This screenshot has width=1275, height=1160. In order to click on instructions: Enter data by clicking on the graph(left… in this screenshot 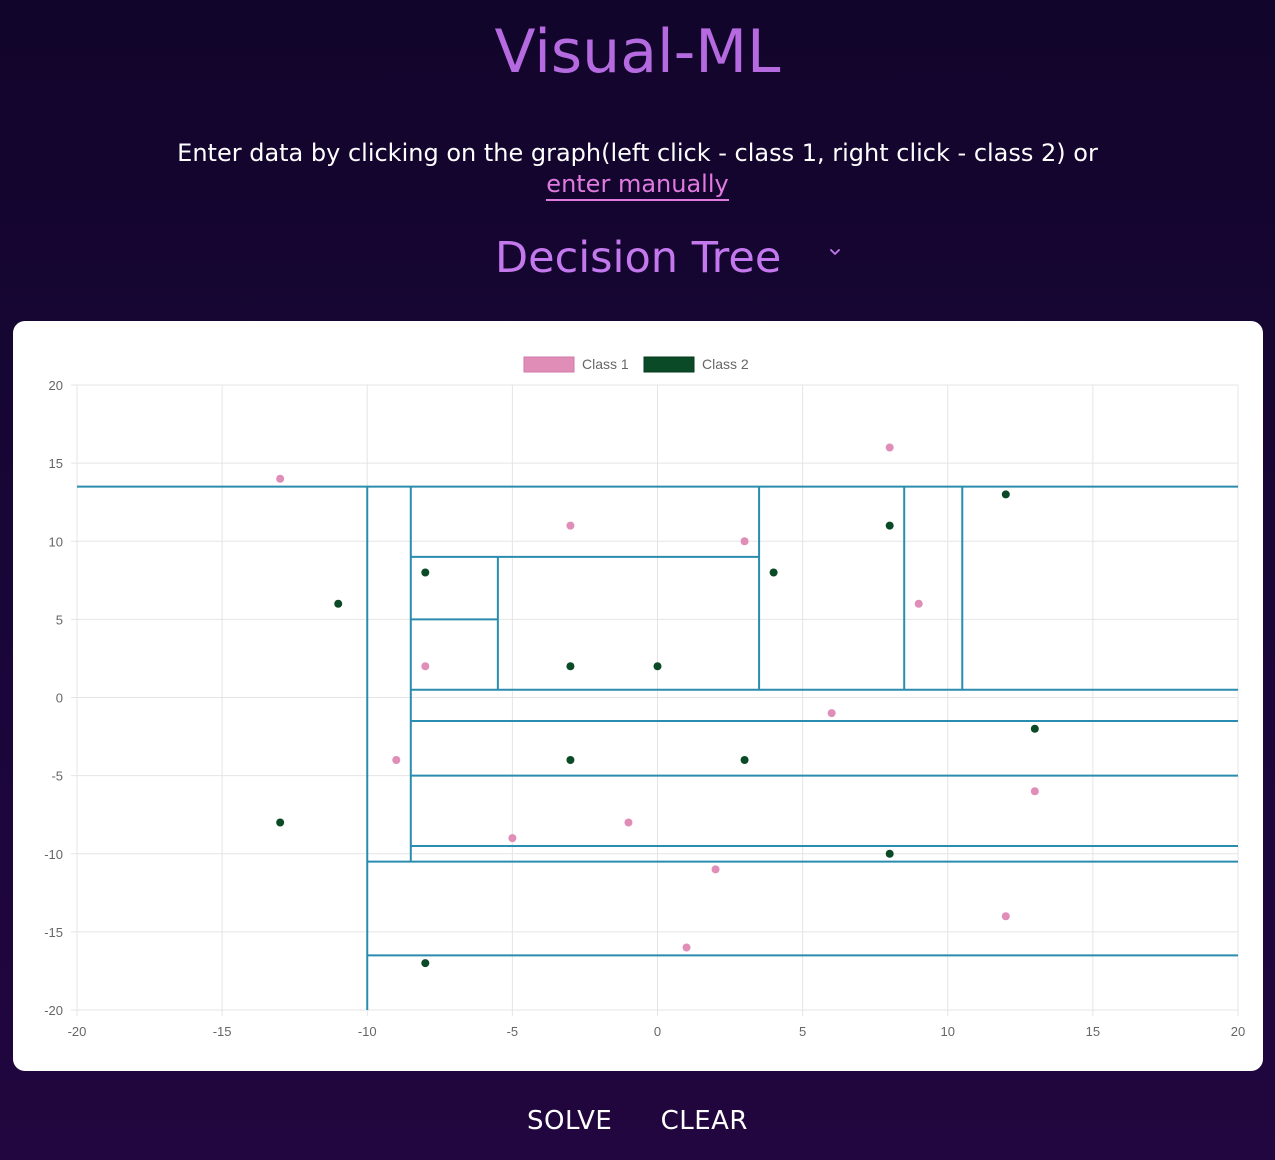, I will do `click(637, 169)`.